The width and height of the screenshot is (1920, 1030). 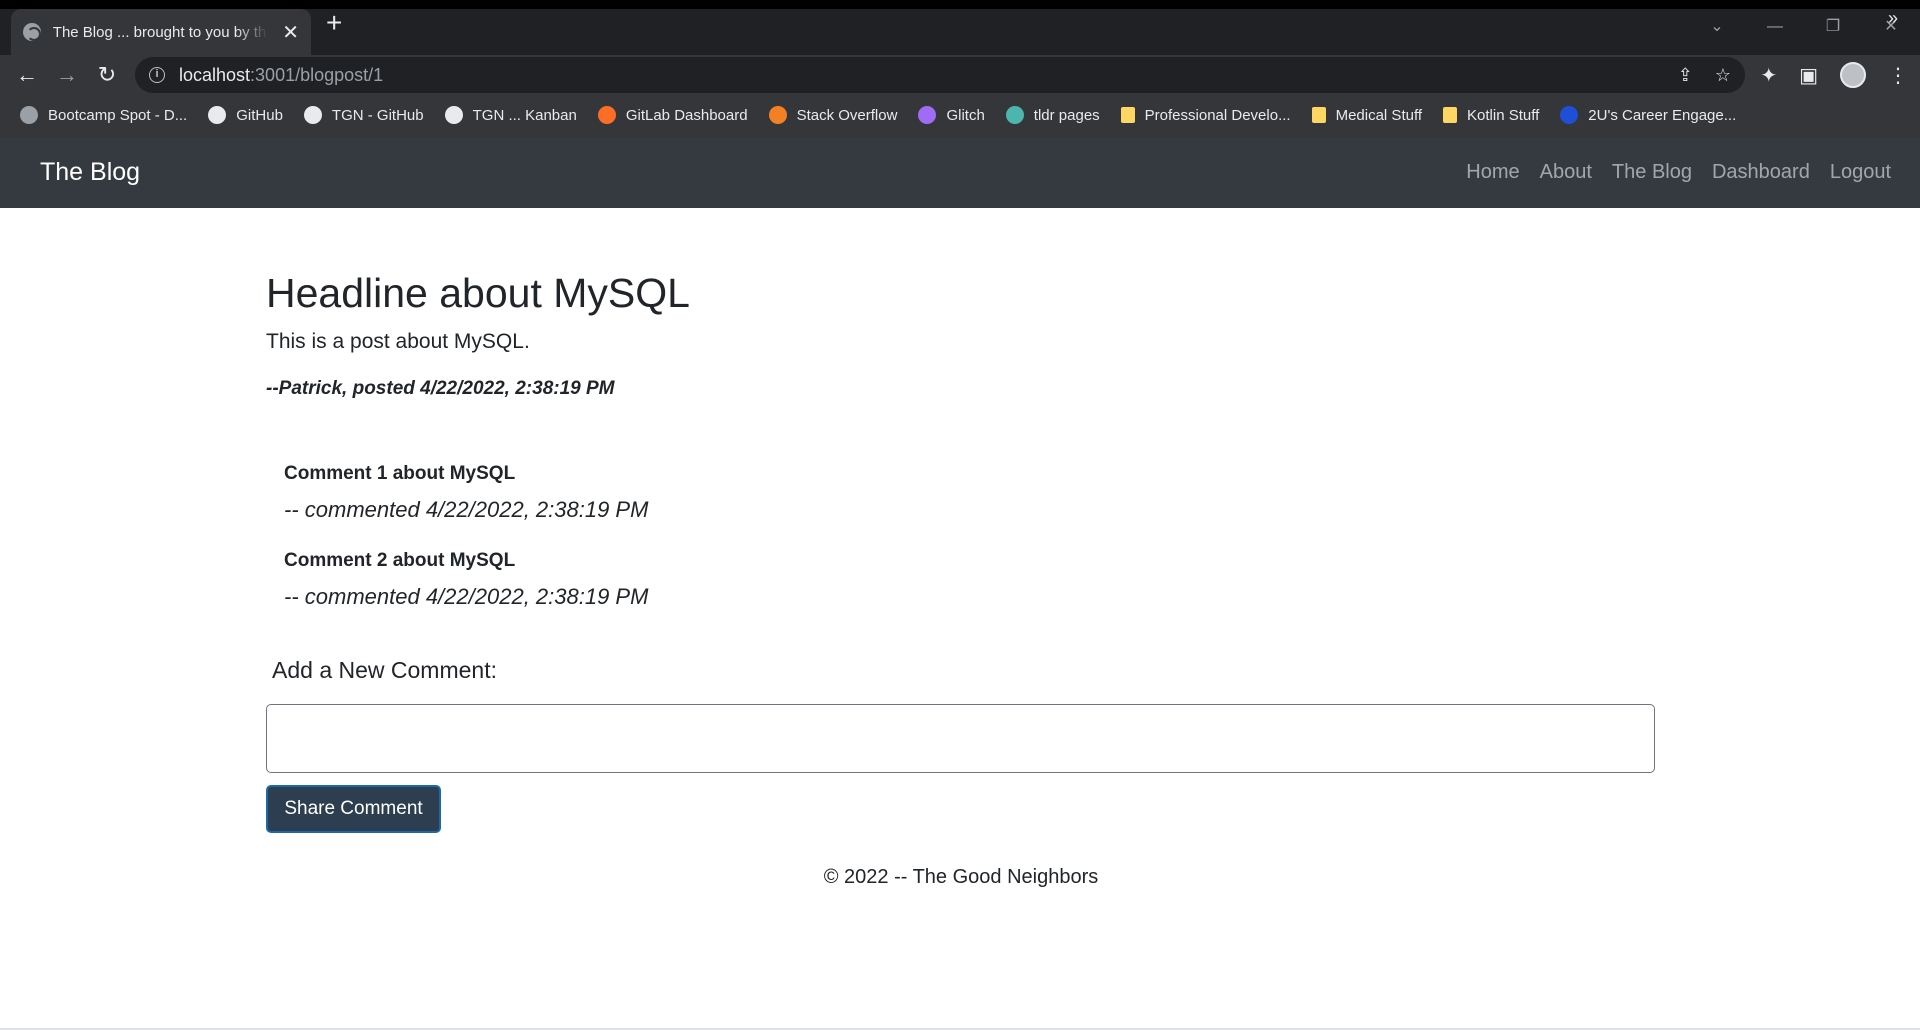 What do you see at coordinates (1761, 172) in the screenshot?
I see `nav-link-dashboard: Dashboard` at bounding box center [1761, 172].